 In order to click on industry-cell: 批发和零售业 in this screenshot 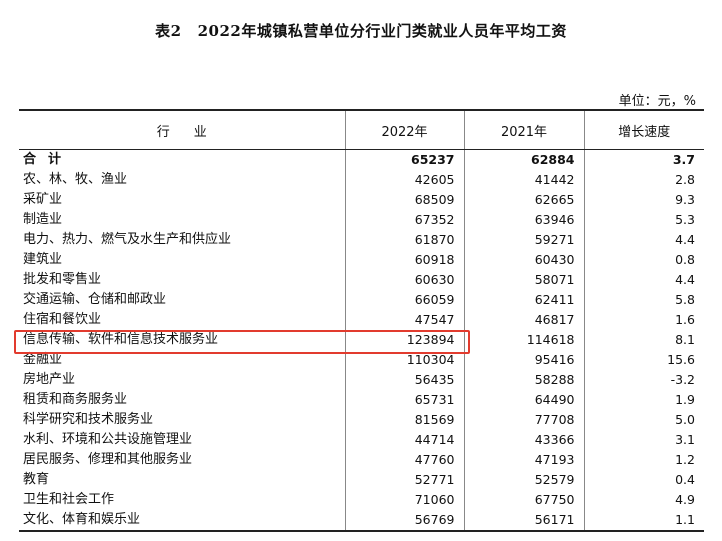, I will do `click(62, 279)`.